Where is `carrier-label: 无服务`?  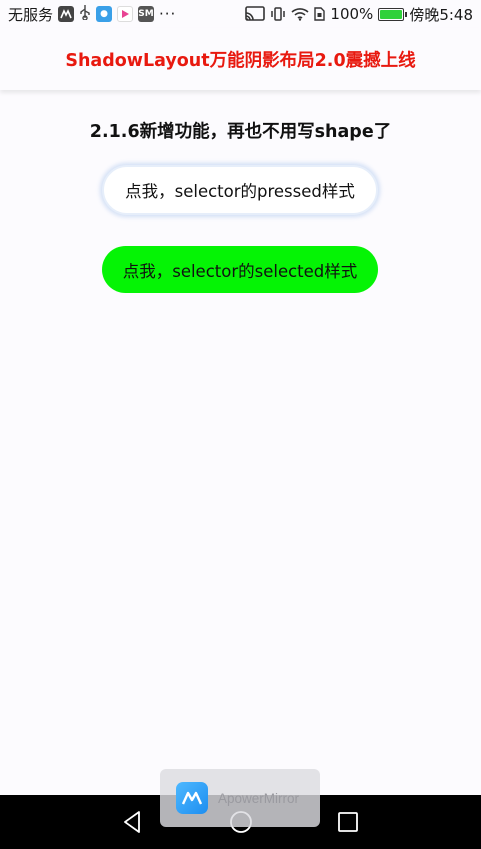
carrier-label: 无服务 is located at coordinates (31, 14).